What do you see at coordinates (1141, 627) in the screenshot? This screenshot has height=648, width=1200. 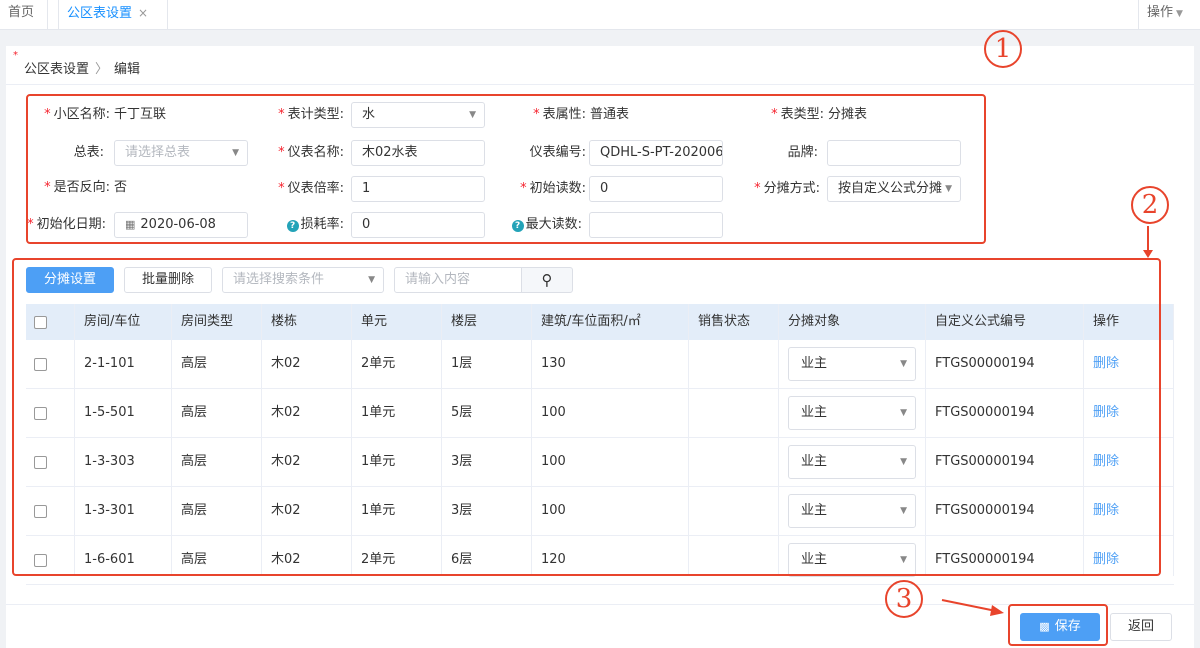 I see `back-button: 返回` at bounding box center [1141, 627].